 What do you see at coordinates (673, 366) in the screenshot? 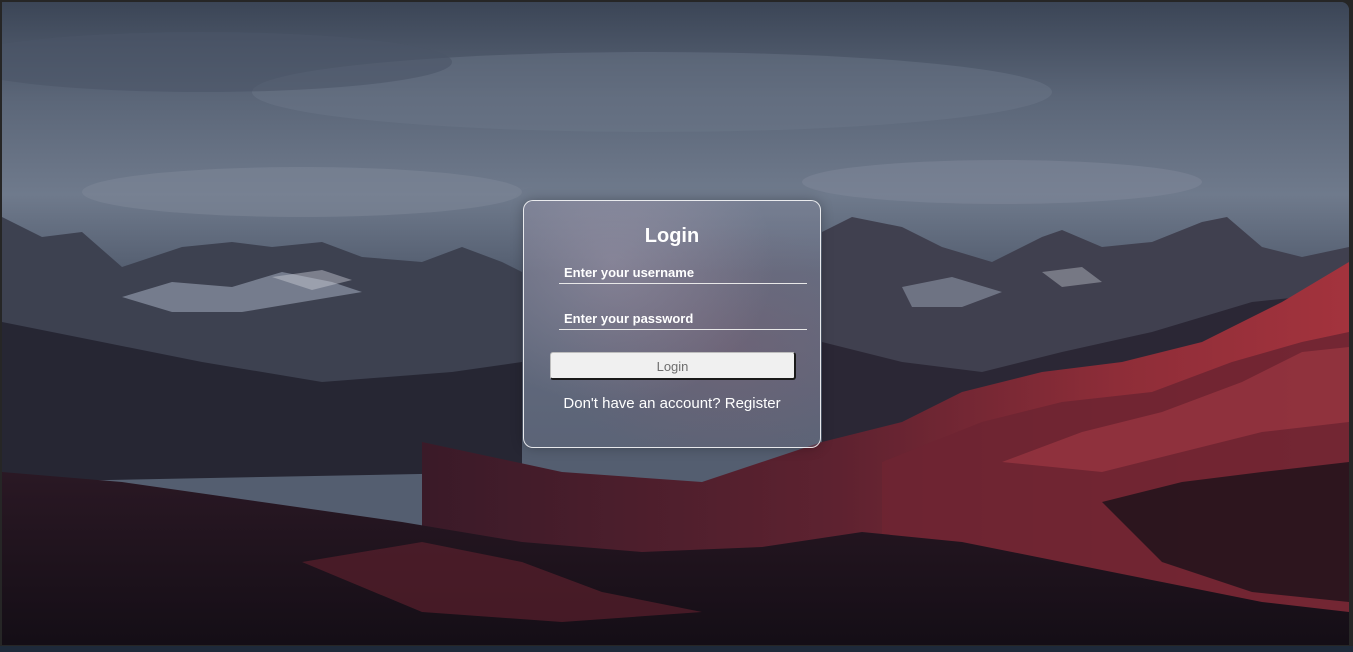
I see `login-button: Login` at bounding box center [673, 366].